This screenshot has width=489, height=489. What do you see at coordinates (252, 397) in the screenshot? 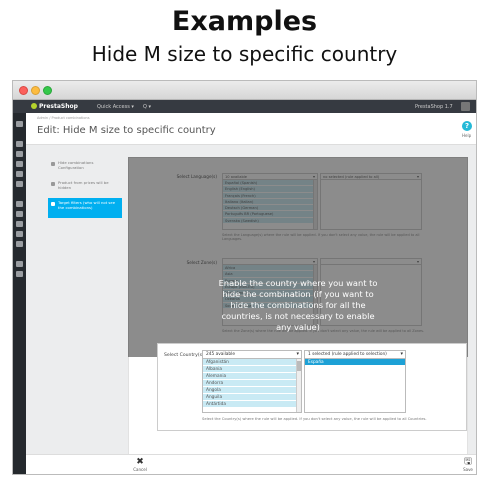
I see `list-item: Anguila` at bounding box center [252, 397].